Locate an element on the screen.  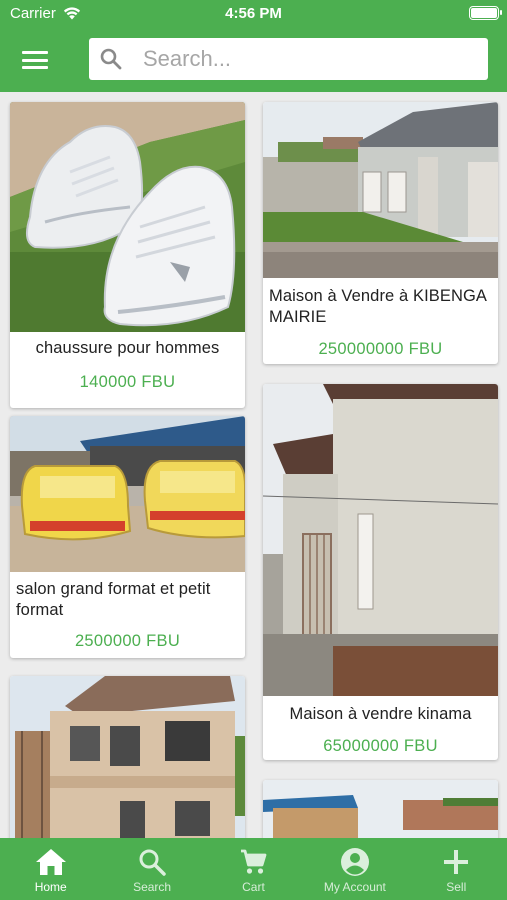
tab-label: Sell is located at coordinates (456, 887).